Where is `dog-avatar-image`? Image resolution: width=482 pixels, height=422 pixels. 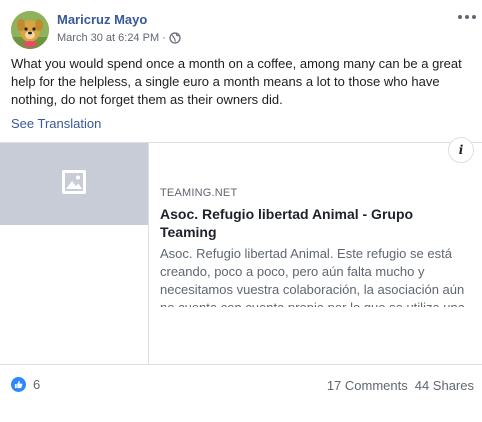 dog-avatar-image is located at coordinates (30, 30).